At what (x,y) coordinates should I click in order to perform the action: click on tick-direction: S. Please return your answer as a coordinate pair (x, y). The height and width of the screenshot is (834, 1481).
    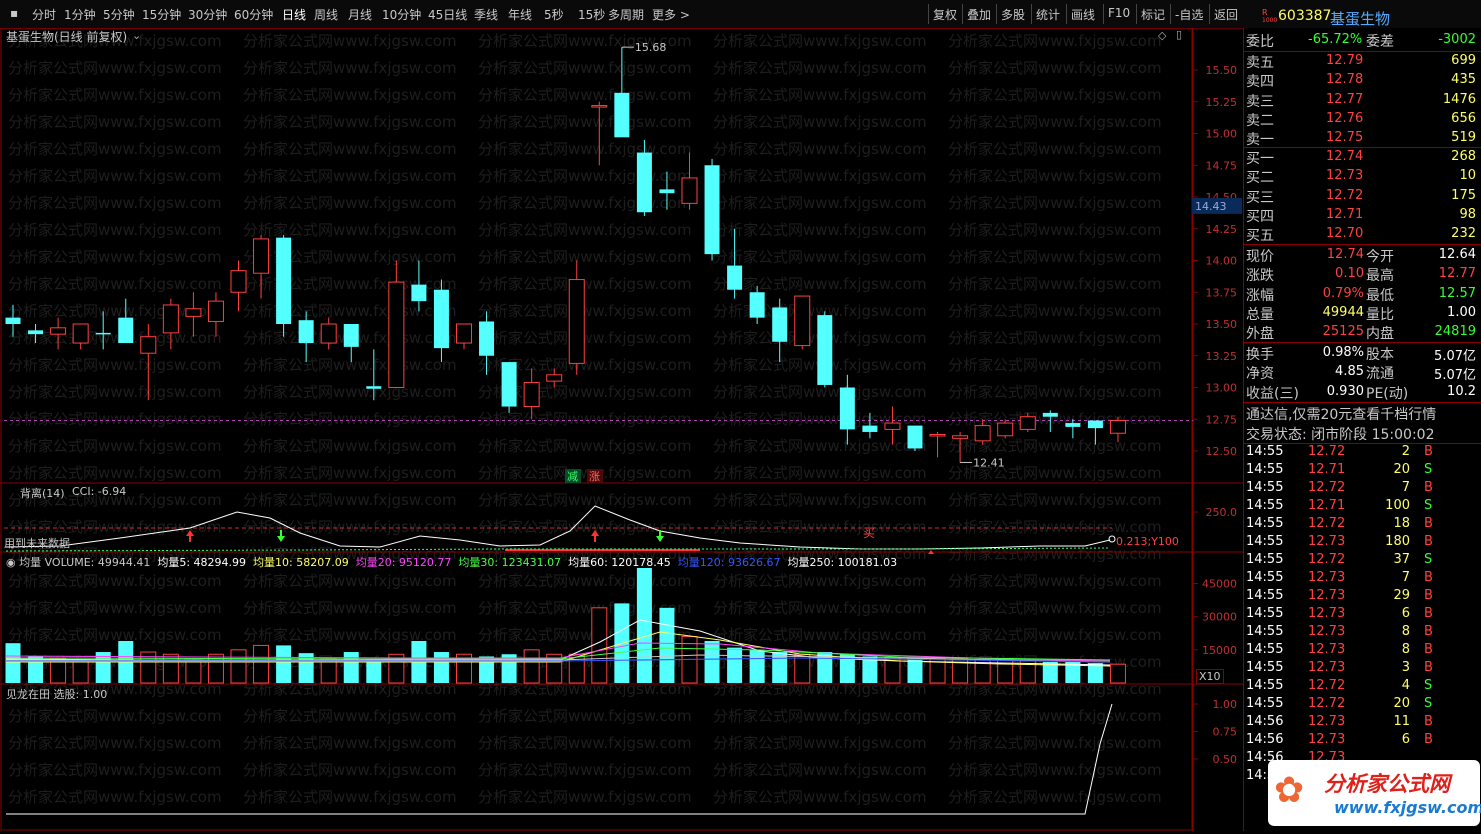
    Looking at the image, I should click on (1428, 685).